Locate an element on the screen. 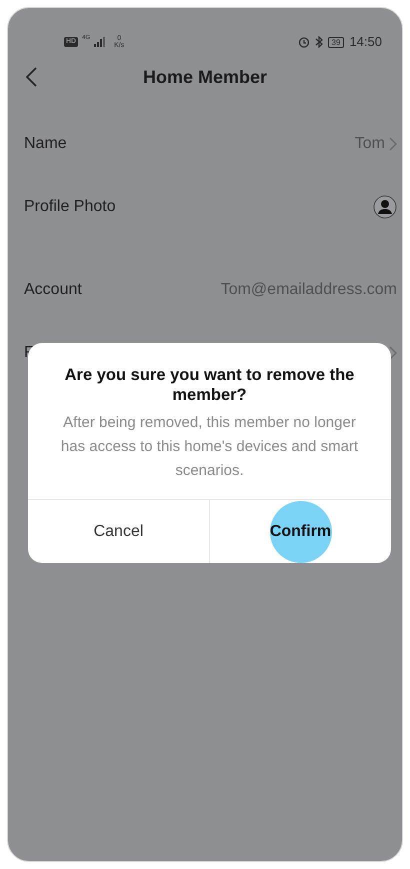 Image resolution: width=410 pixels, height=869 pixels. row-label: Name is located at coordinates (45, 144).